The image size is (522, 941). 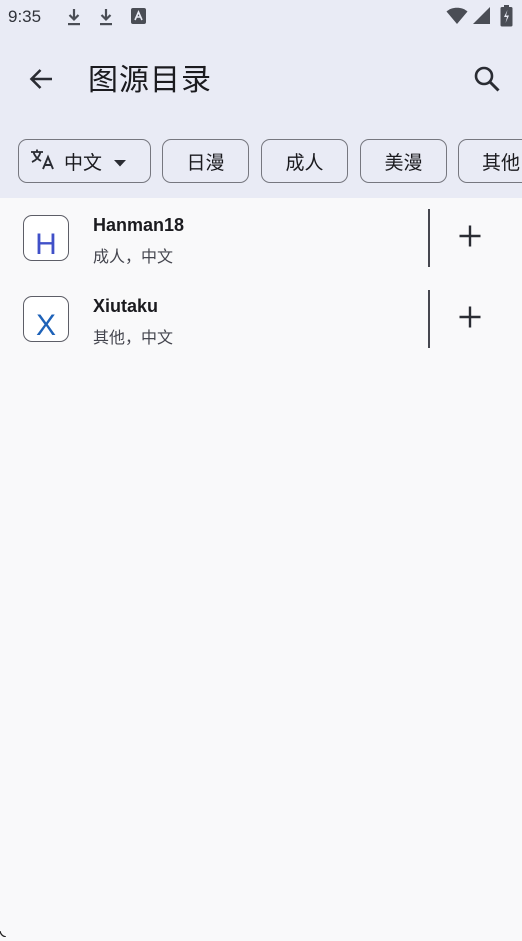 I want to click on language-filter-chip: 中文, so click(x=84, y=161).